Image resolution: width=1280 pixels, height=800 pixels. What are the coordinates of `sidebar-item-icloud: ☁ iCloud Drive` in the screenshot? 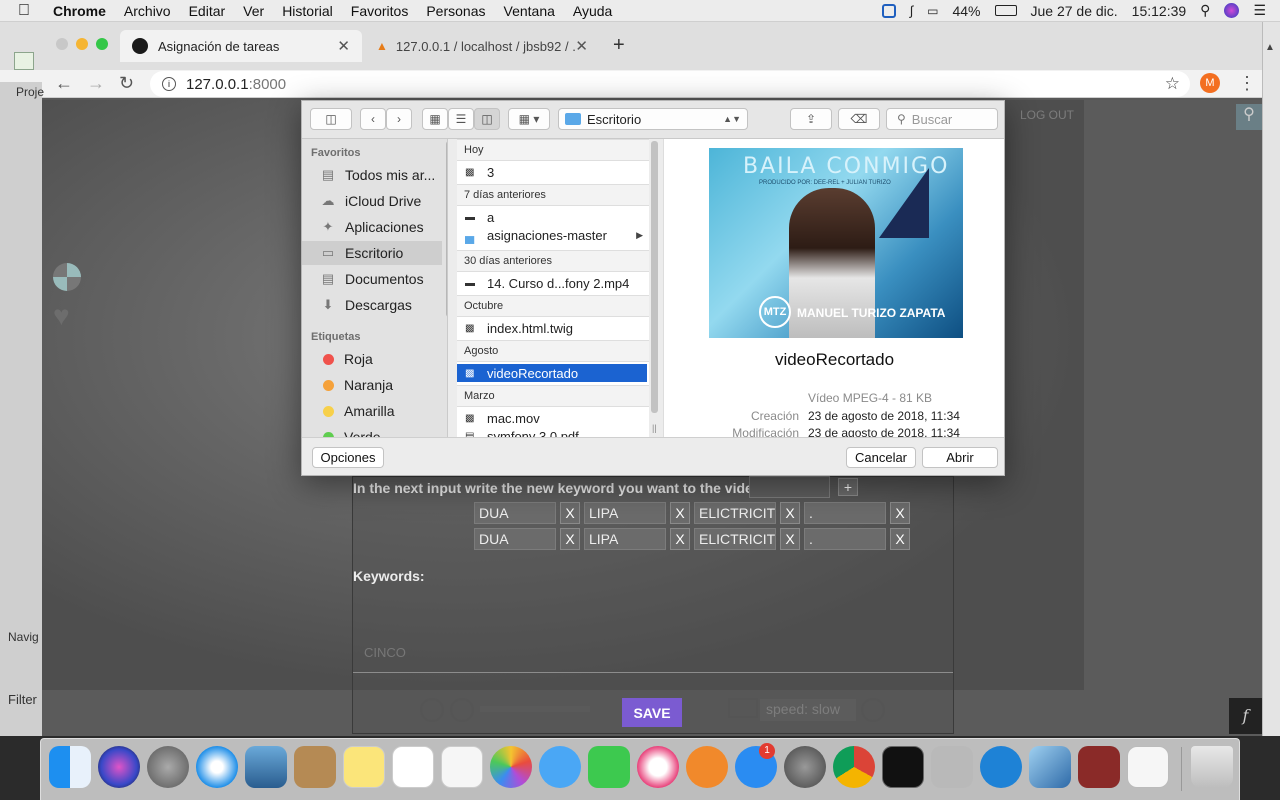 It's located at (372, 201).